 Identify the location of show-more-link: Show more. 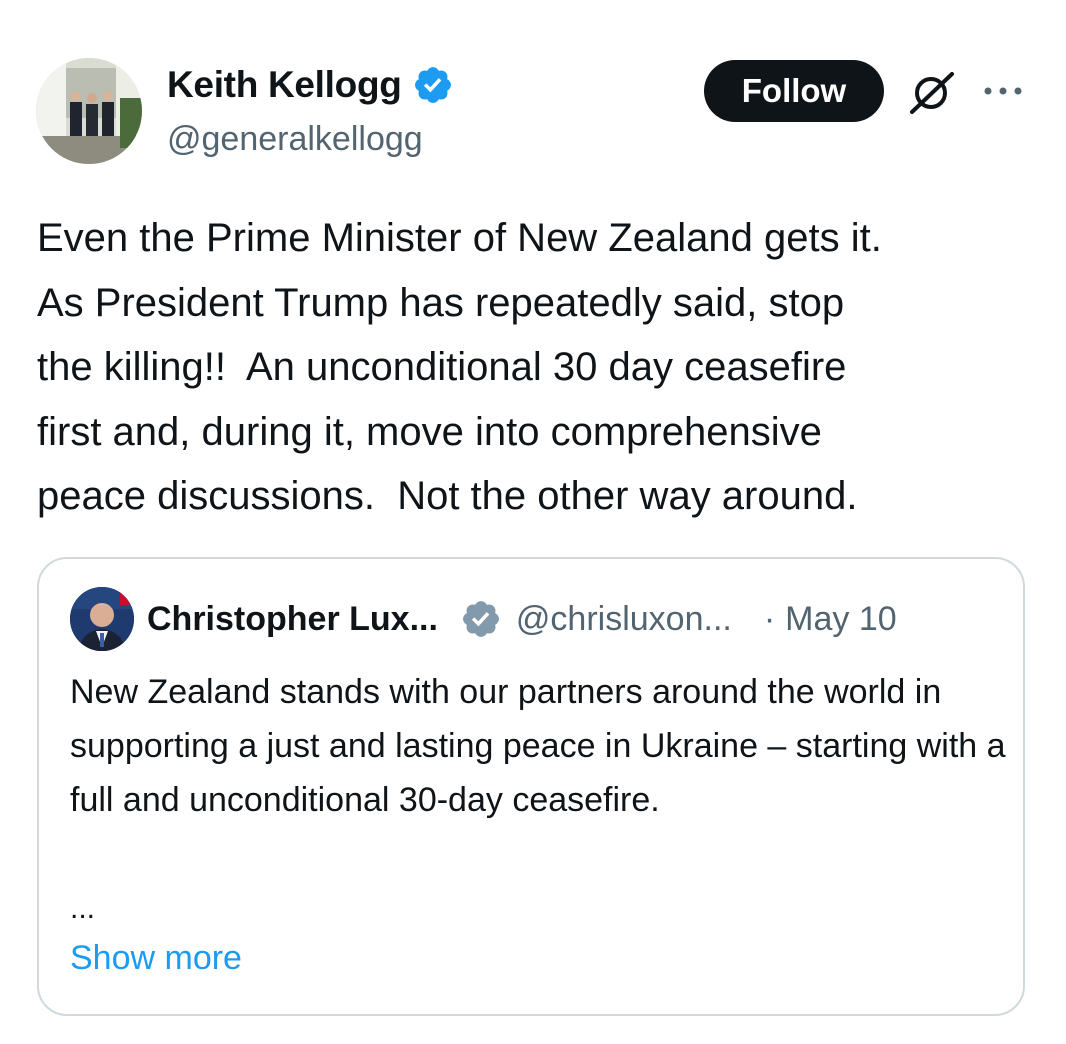
(156, 958).